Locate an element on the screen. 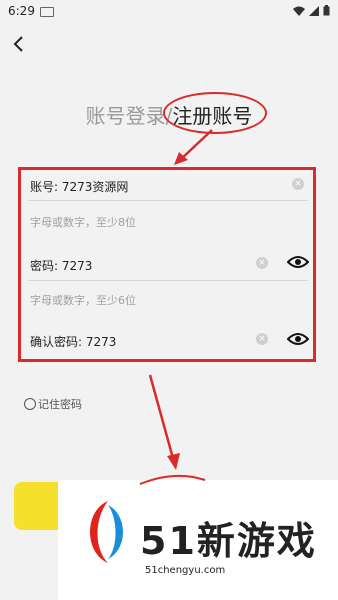 Image resolution: width=338 pixels, height=600 pixels. status-bar: 6:29 is located at coordinates (169, 12).